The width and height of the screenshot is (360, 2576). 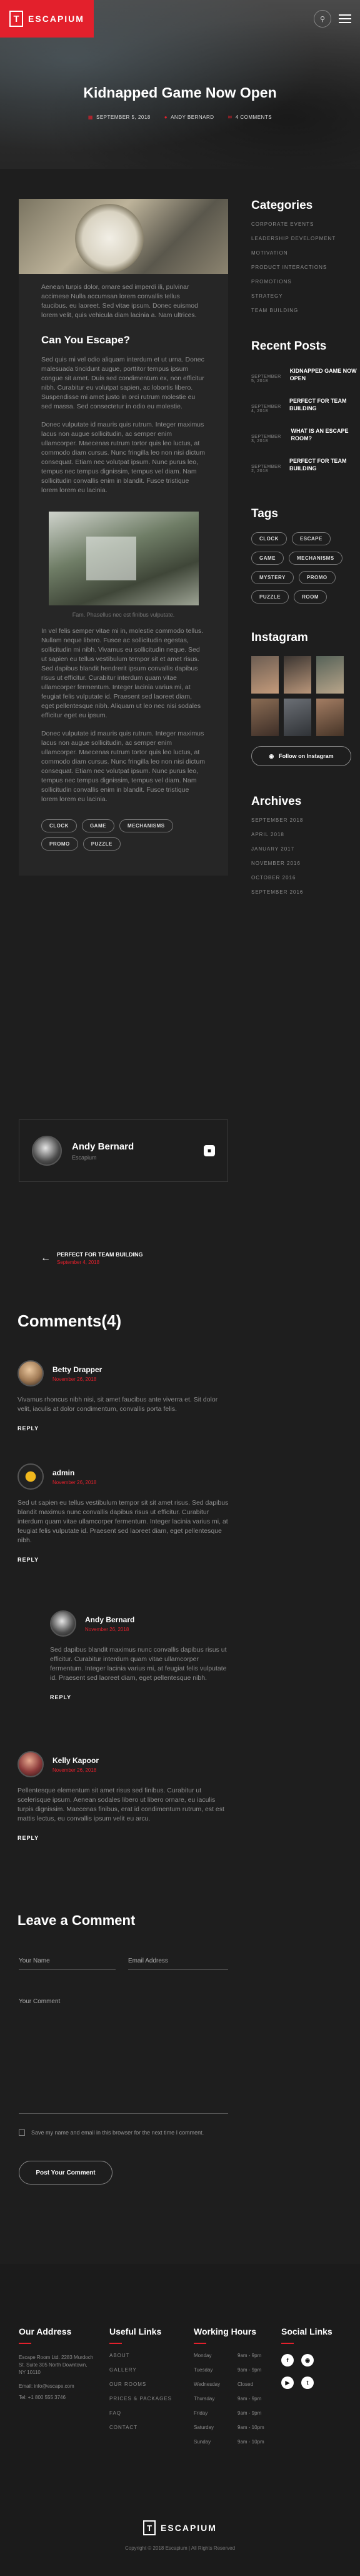 What do you see at coordinates (124, 2056) in the screenshot?
I see `comment-textarea: Your Comment` at bounding box center [124, 2056].